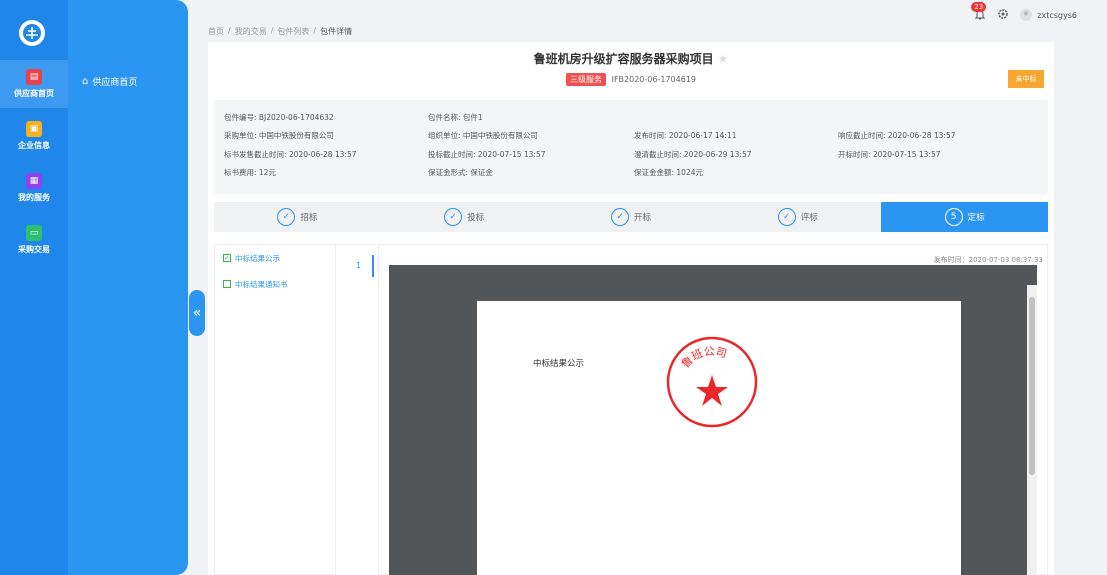 This screenshot has width=1107, height=575. What do you see at coordinates (293, 31) in the screenshot?
I see `breadcrumb-package-list: 包件列表` at bounding box center [293, 31].